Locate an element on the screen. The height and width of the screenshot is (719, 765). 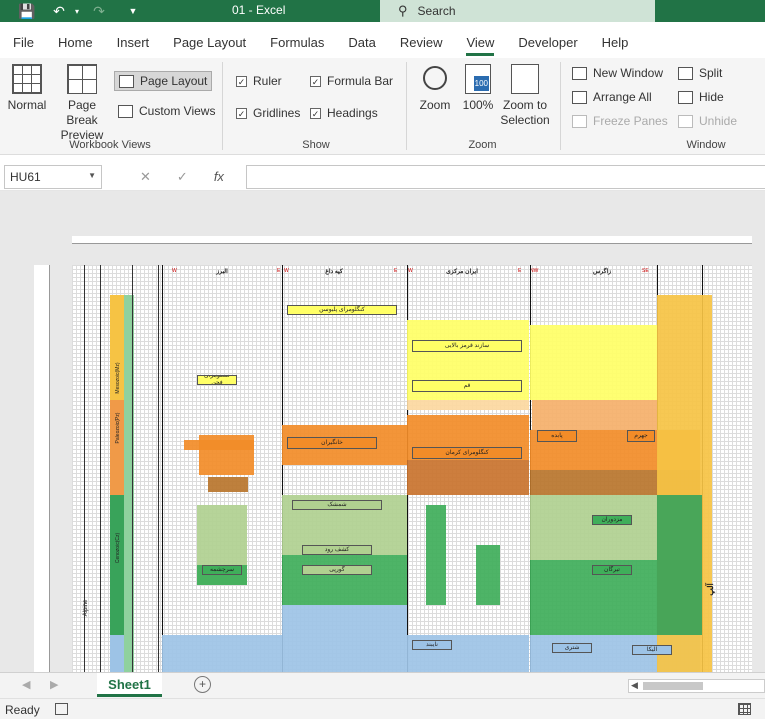
insert-function-icon: fx is located at coordinates (219, 177).